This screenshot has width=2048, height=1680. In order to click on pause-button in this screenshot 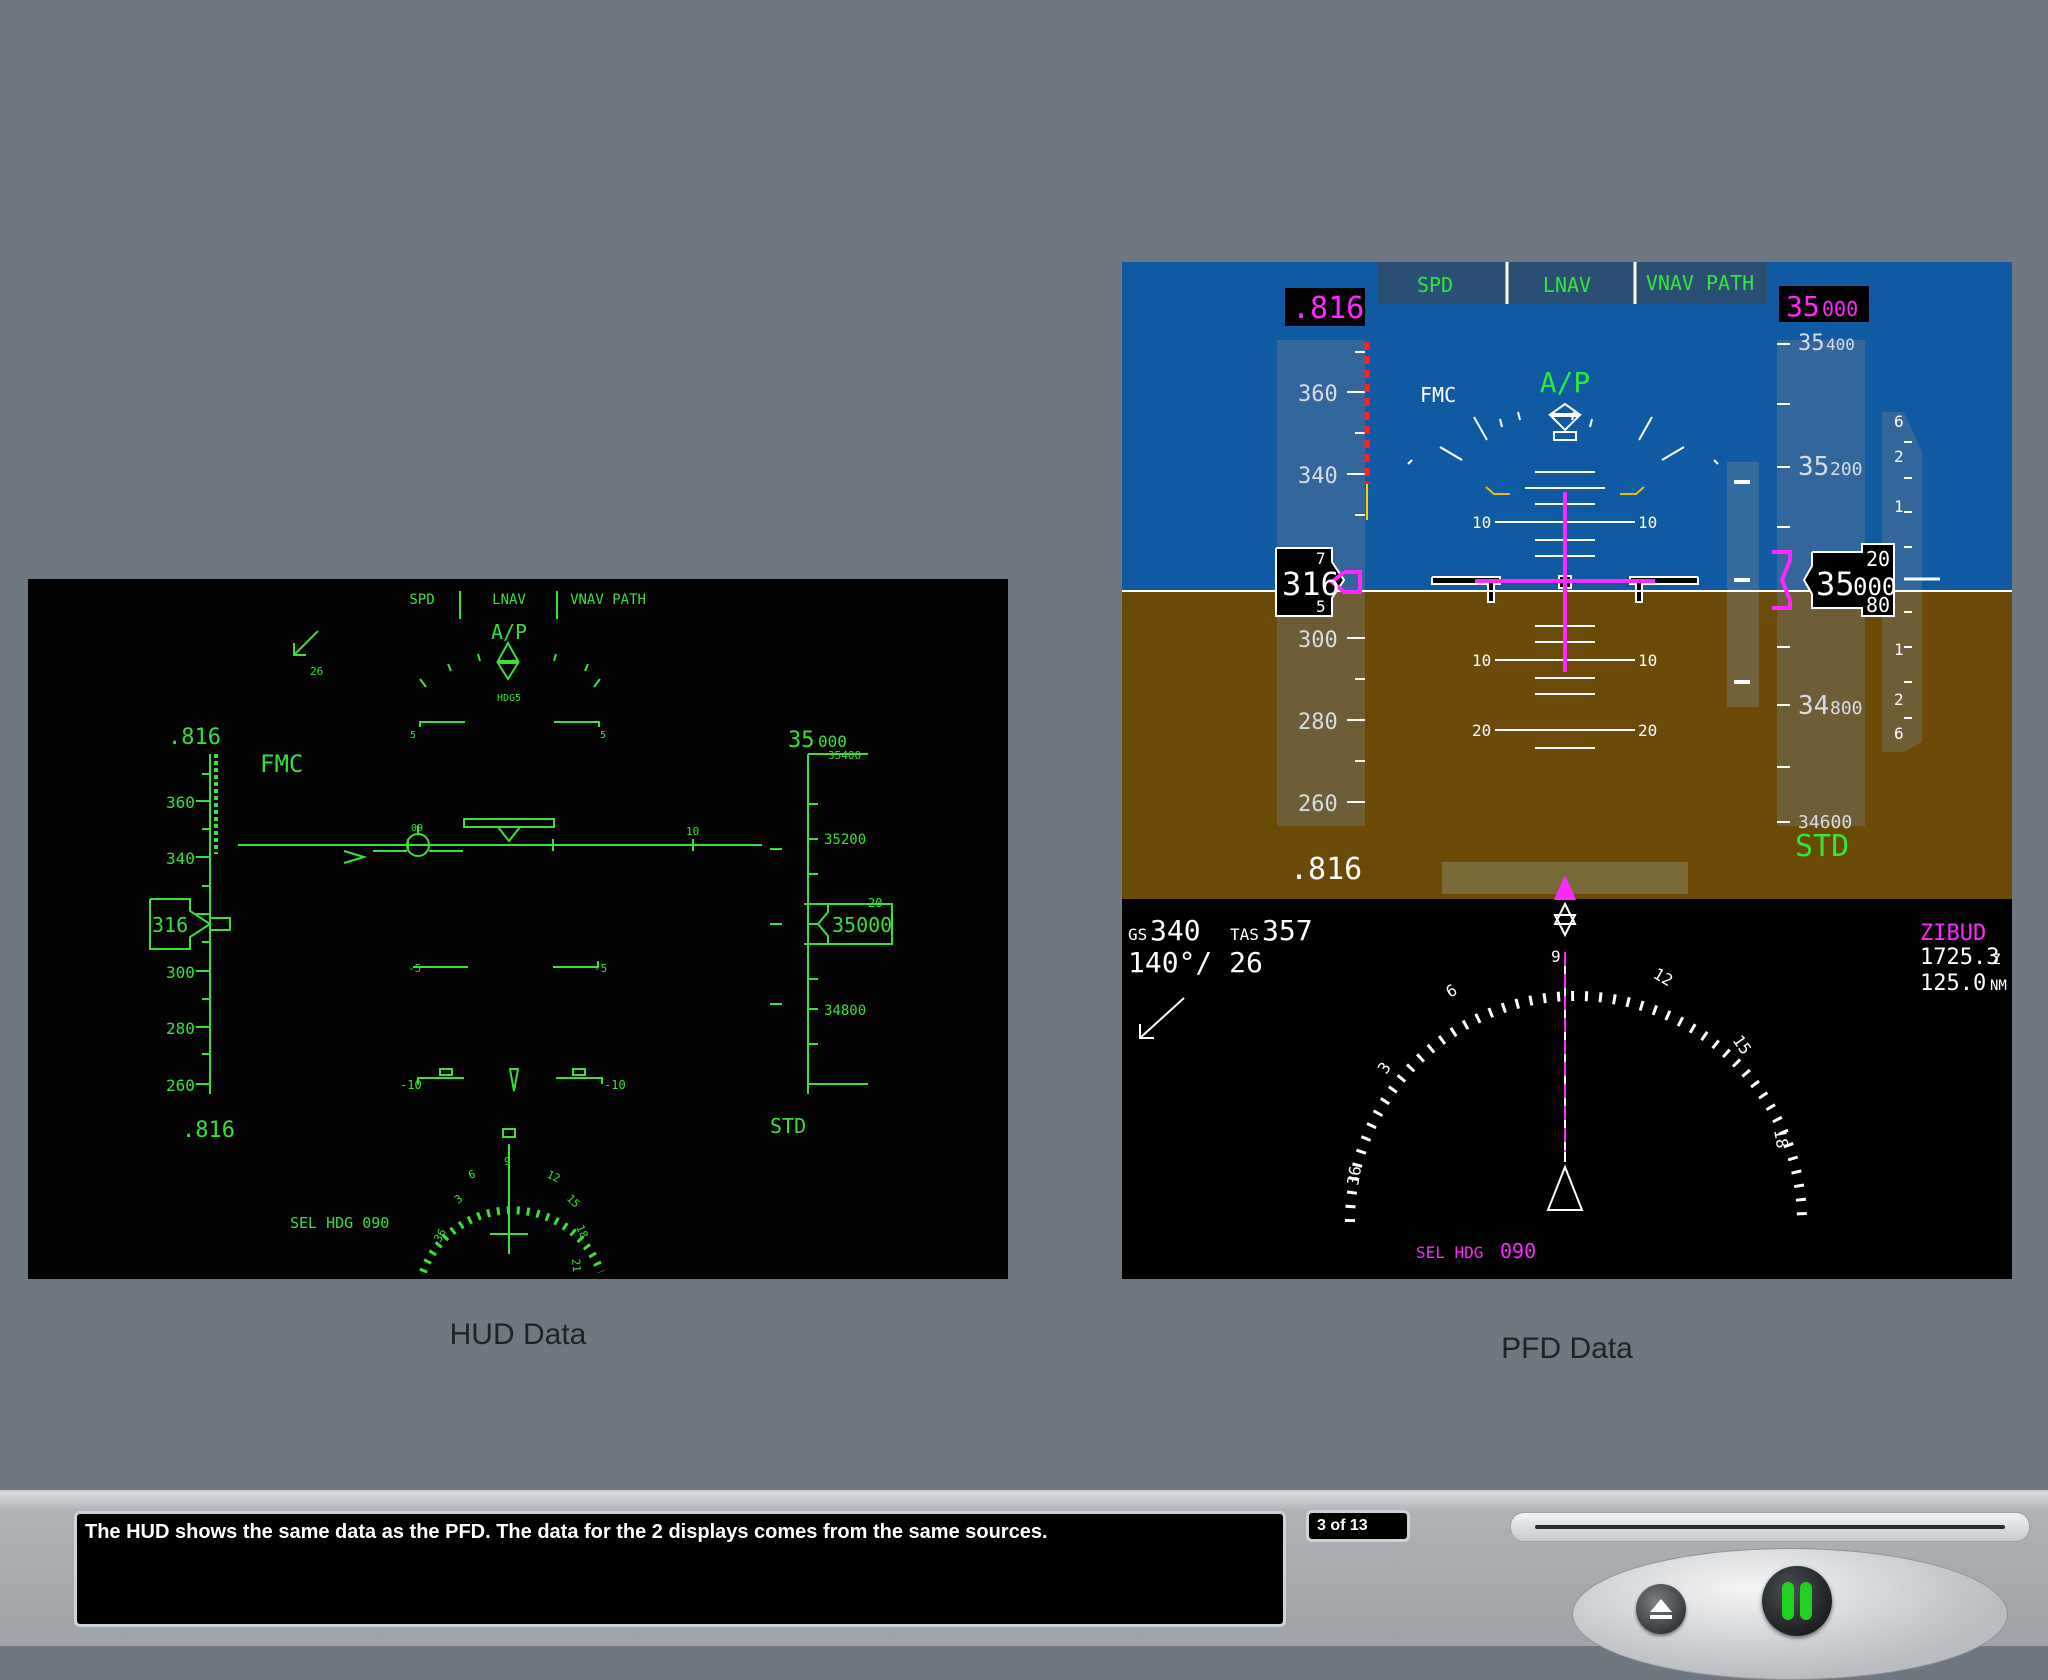, I will do `click(1797, 1601)`.